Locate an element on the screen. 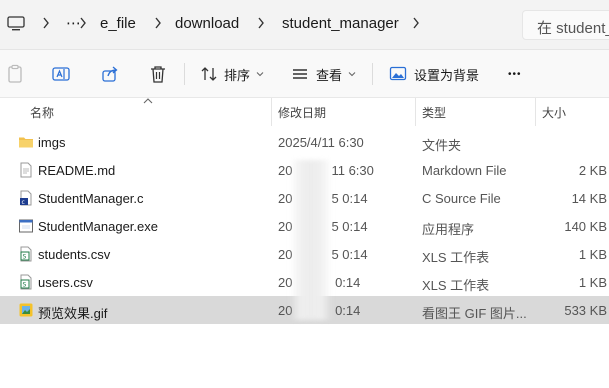 This screenshot has width=609, height=388. breadcrumb-download: download is located at coordinates (207, 23).